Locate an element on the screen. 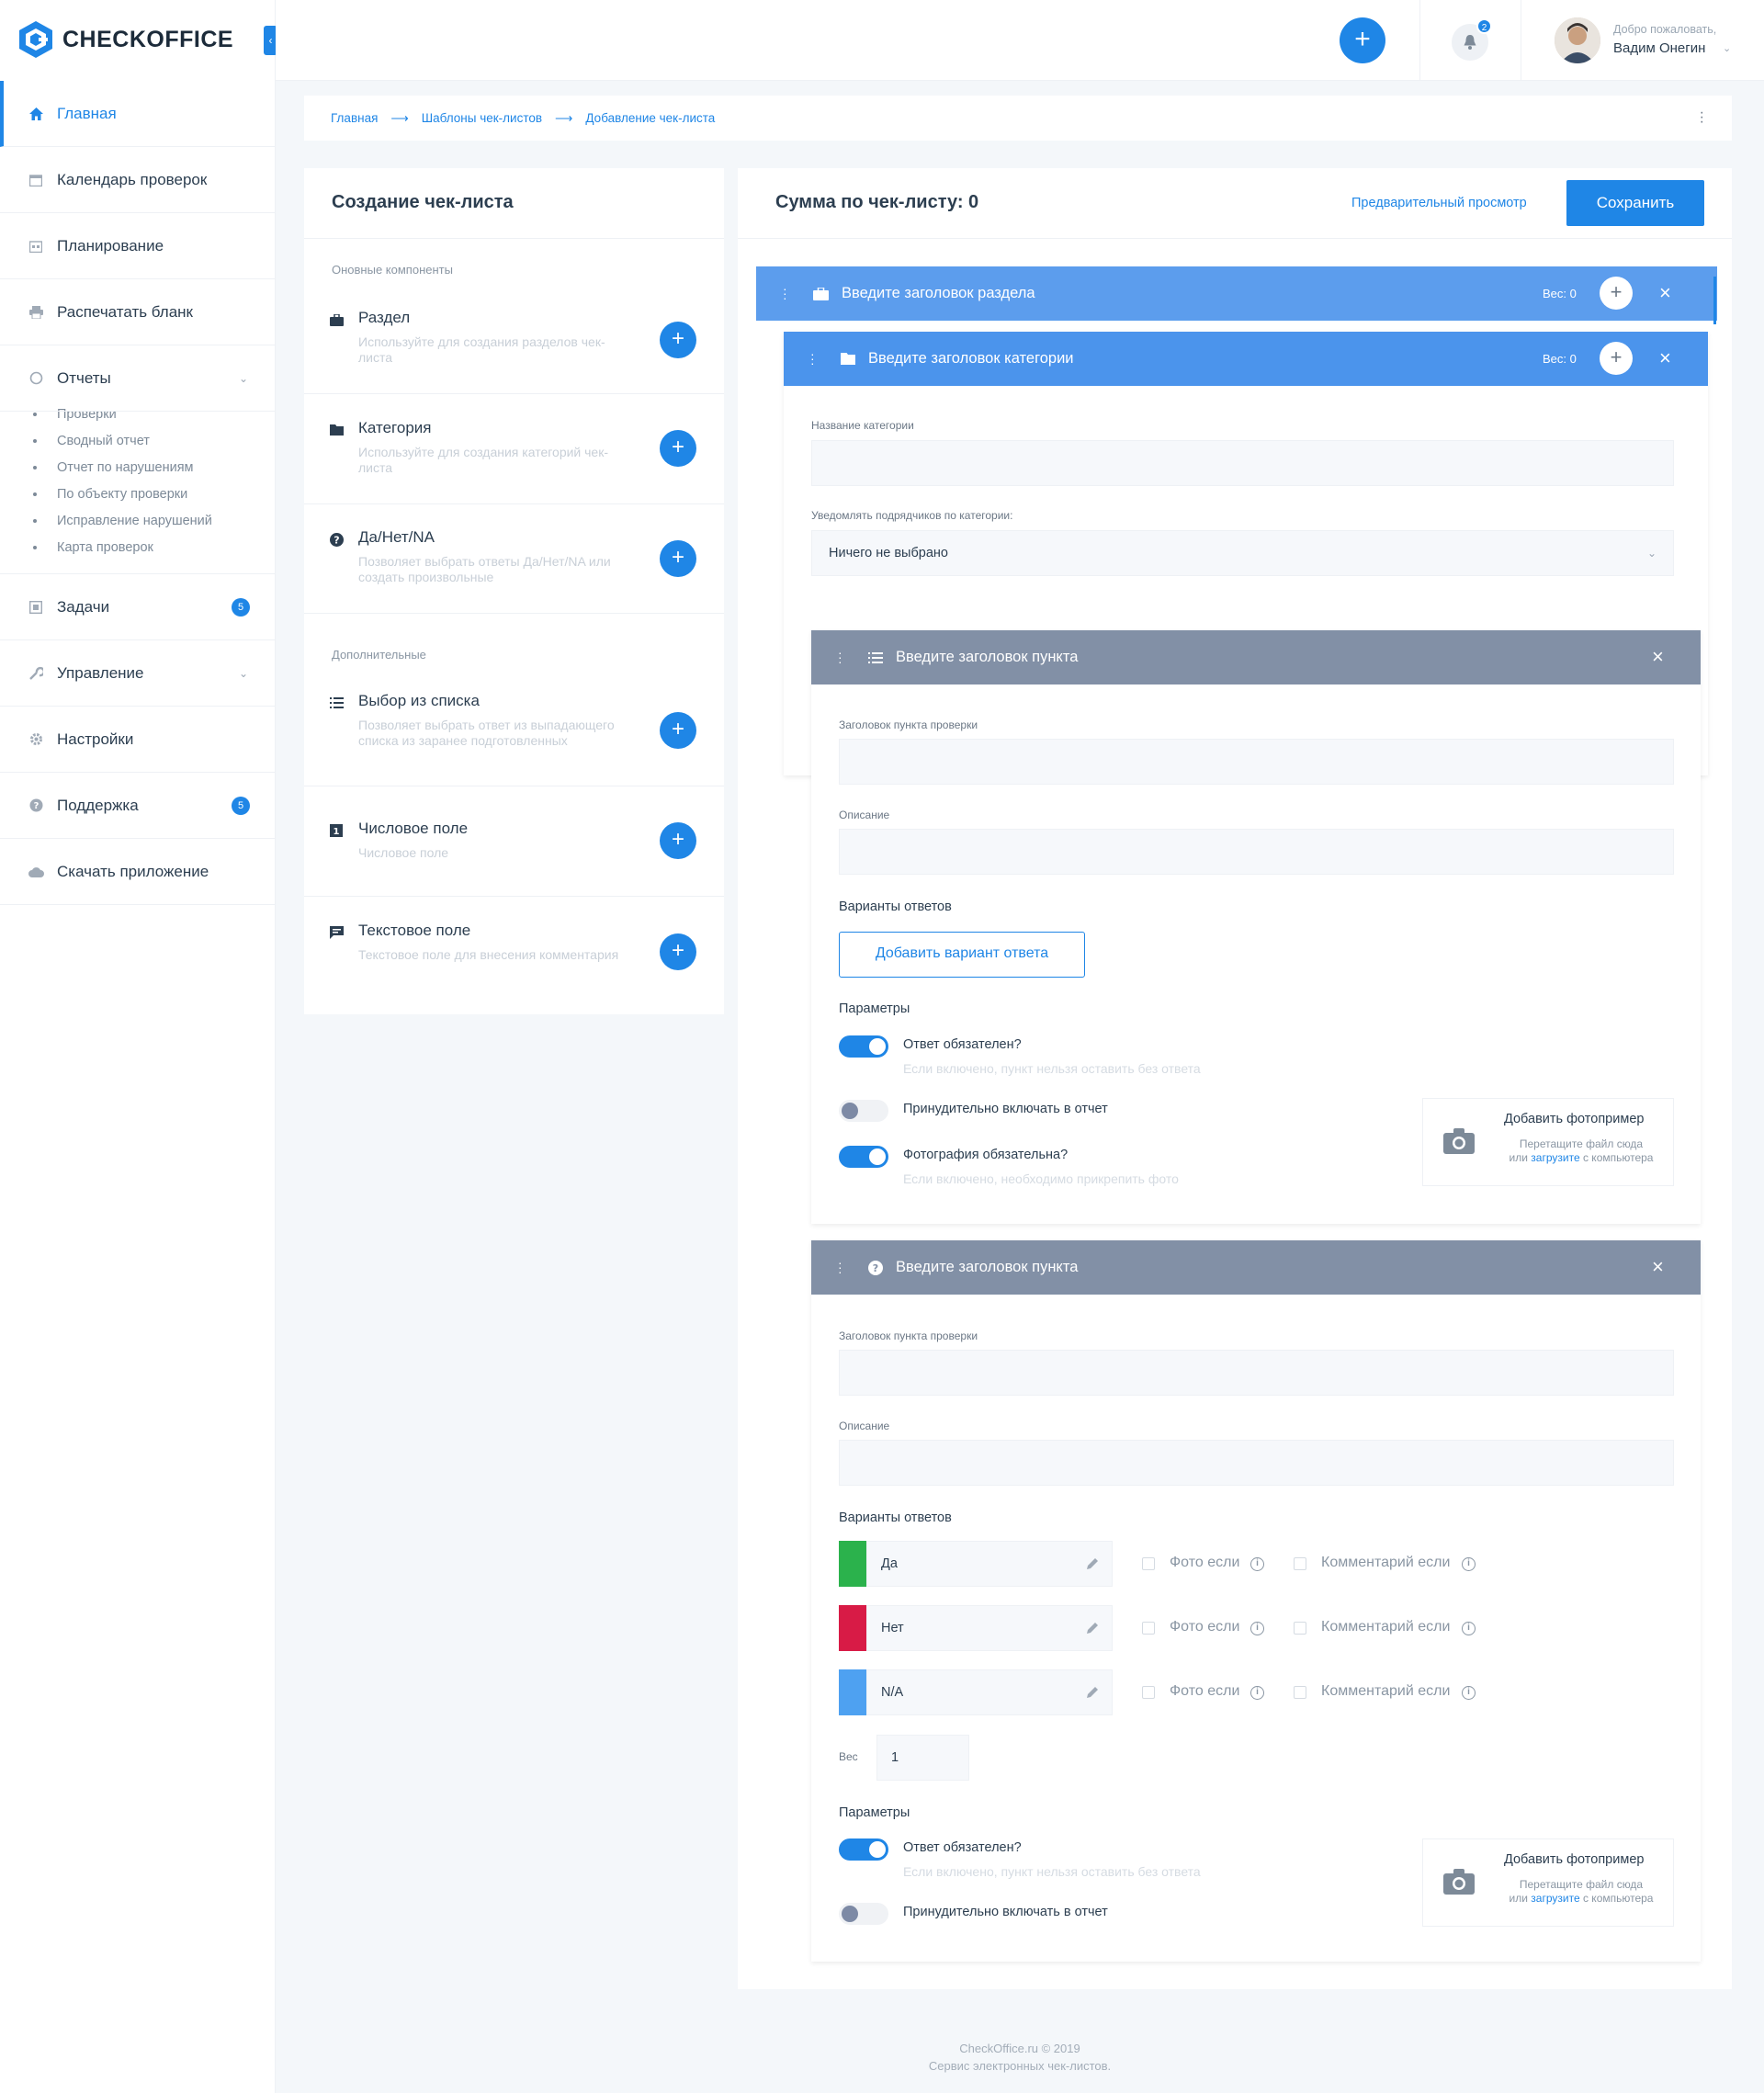 This screenshot has height=2093, width=1764. add-category-button: + is located at coordinates (678, 449).